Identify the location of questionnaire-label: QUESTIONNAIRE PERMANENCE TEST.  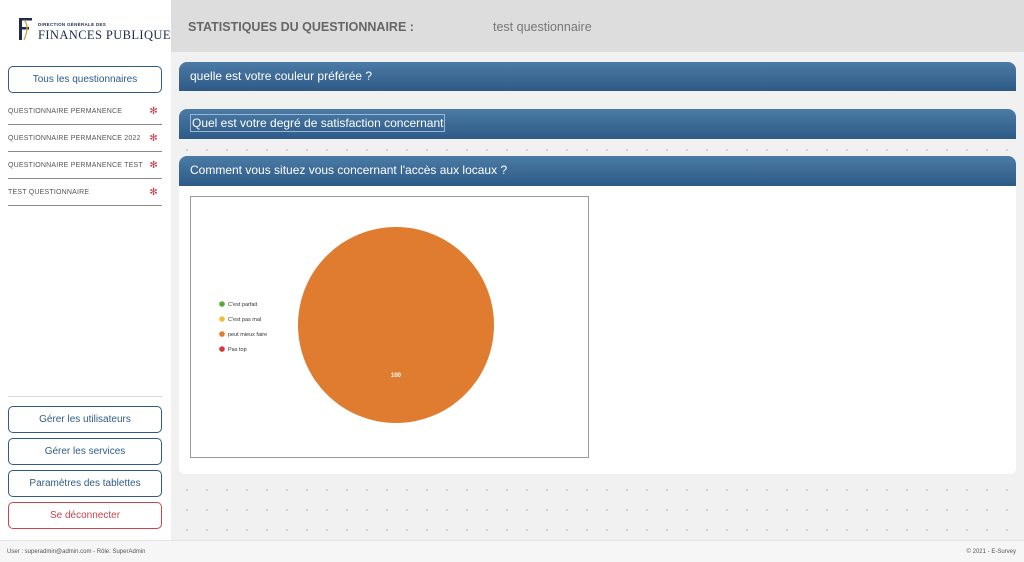
(75, 165).